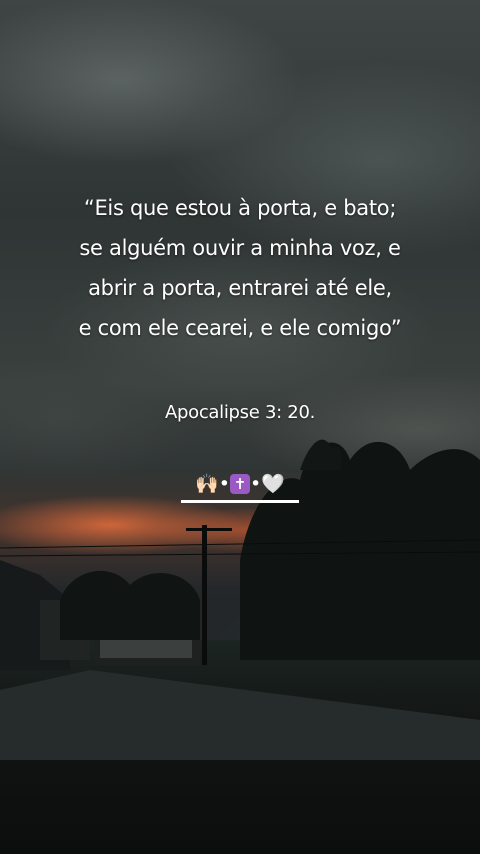 This screenshot has height=854, width=480. I want to click on verse-reference: Apocalipse 3: 20., so click(240, 412).